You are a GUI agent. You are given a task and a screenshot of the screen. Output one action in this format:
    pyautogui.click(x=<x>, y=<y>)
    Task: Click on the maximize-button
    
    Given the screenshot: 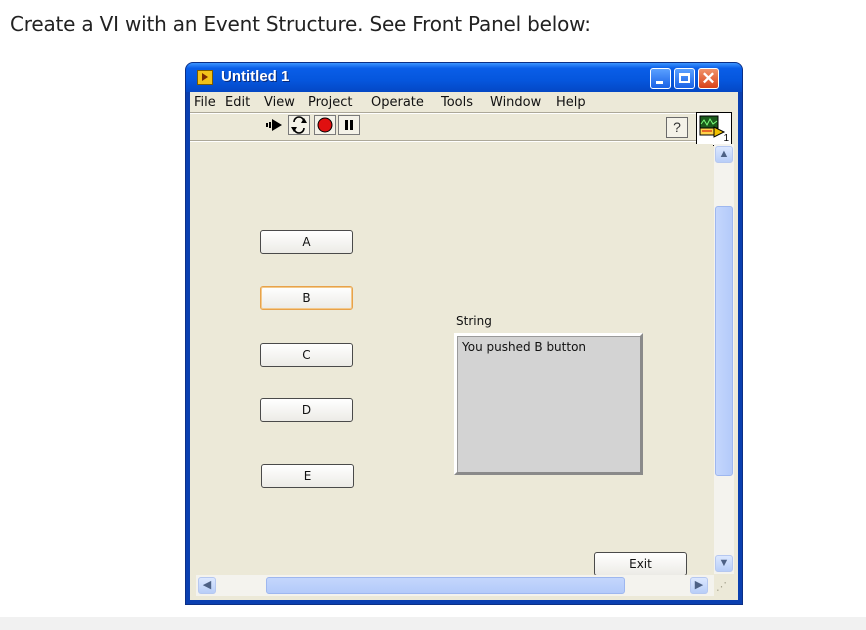 What is the action you would take?
    pyautogui.click(x=684, y=78)
    